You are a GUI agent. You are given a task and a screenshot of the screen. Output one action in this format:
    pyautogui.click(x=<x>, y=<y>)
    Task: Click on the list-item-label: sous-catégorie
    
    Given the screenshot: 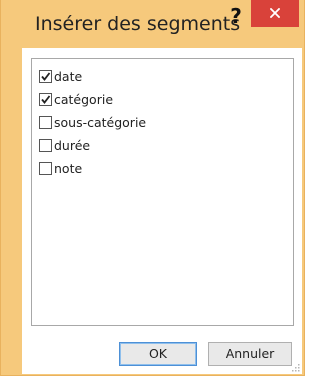 What is the action you would take?
    pyautogui.click(x=100, y=122)
    